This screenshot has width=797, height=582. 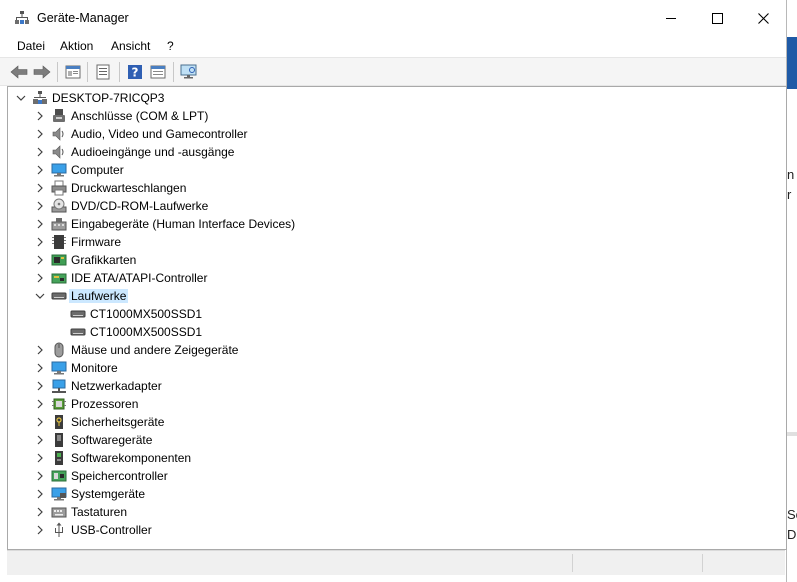 What do you see at coordinates (393, 386) in the screenshot?
I see `tree-item-14: Netzwerkadapter` at bounding box center [393, 386].